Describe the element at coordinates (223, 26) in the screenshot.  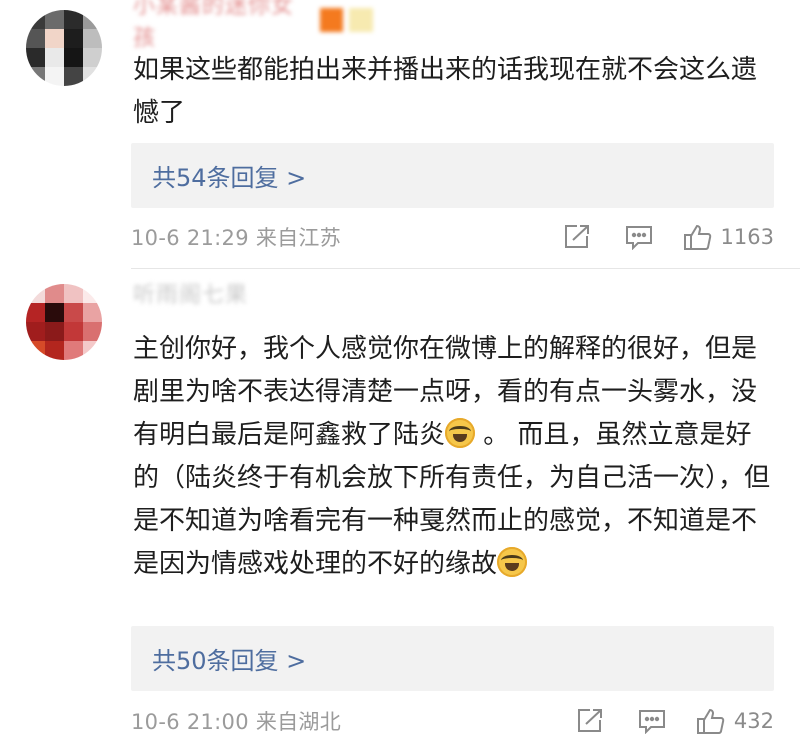
I see `username-text: 小某酱的迷你女孩` at that location.